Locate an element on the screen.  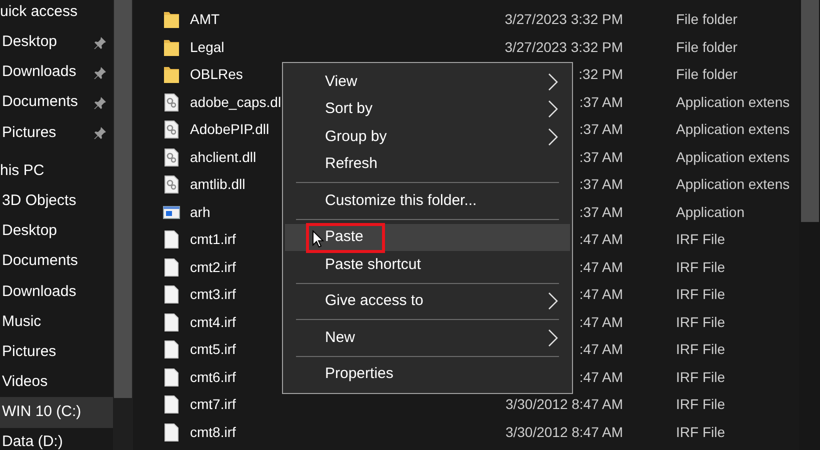
menu-item: Sort by is located at coordinates (427, 109).